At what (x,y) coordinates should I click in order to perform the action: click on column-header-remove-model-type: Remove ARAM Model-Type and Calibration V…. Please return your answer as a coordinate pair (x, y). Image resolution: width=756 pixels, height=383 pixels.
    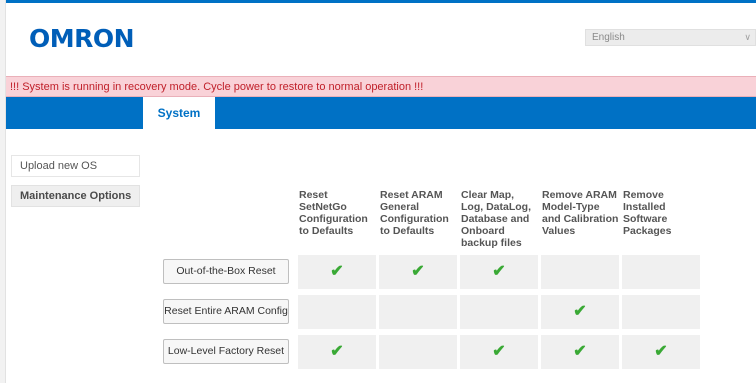
    Looking at the image, I should click on (580, 213).